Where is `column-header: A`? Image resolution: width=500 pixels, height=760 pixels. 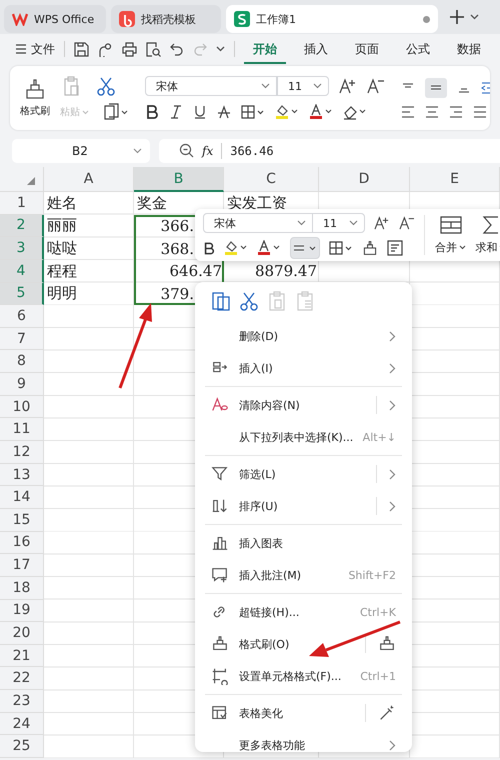
column-header: A is located at coordinates (89, 179).